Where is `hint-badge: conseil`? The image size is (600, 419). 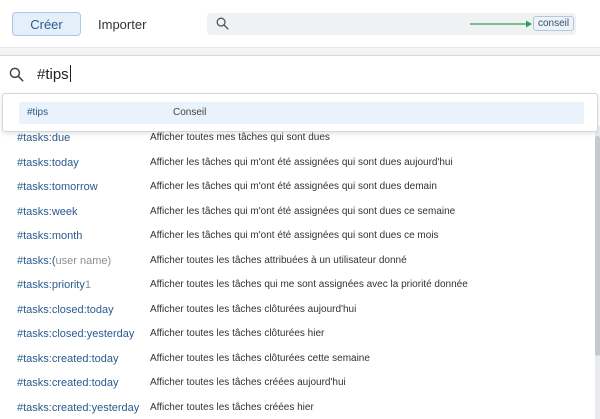 hint-badge: conseil is located at coordinates (554, 23).